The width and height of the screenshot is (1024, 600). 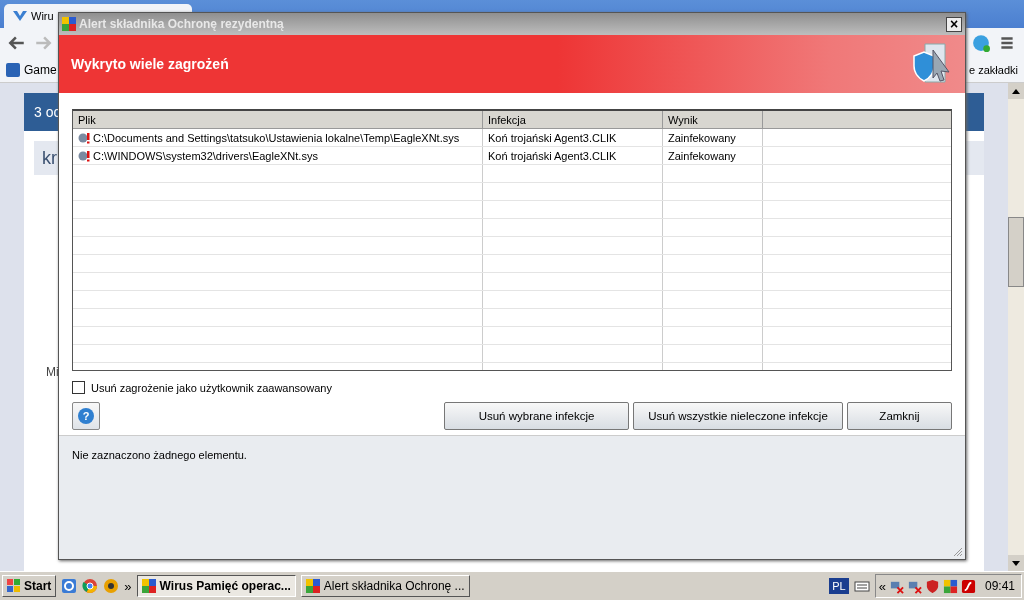 What do you see at coordinates (181, 24) in the screenshot?
I see `window-title: Alert składnika Ochronę rezydentną` at bounding box center [181, 24].